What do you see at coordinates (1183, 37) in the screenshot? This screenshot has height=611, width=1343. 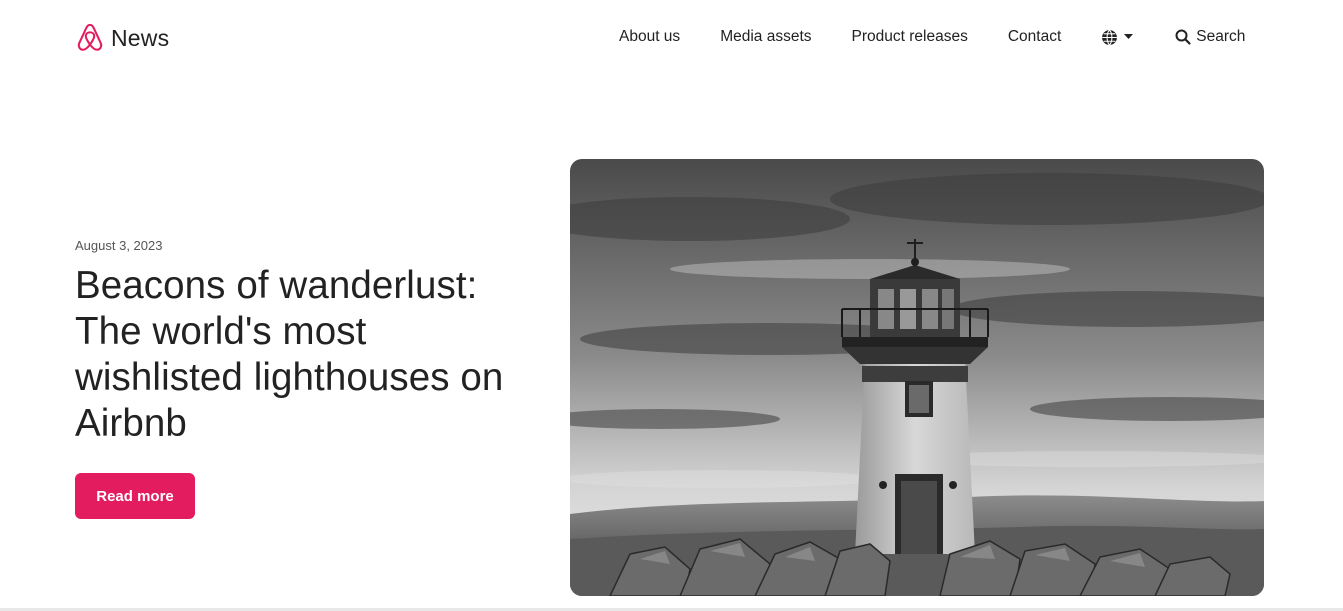 I see `search-icon` at bounding box center [1183, 37].